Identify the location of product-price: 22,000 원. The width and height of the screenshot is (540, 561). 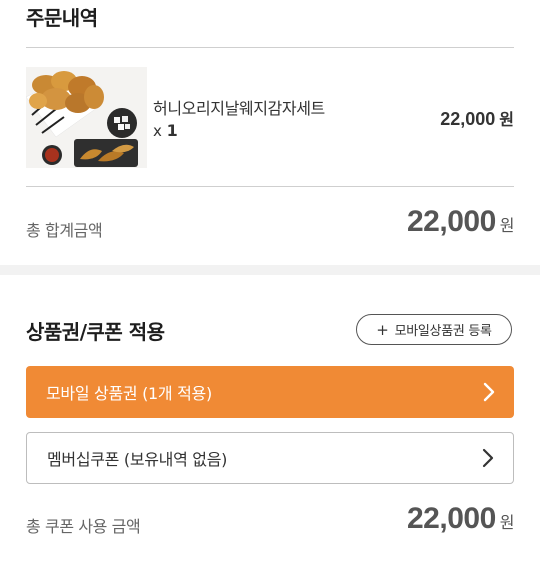
(477, 118).